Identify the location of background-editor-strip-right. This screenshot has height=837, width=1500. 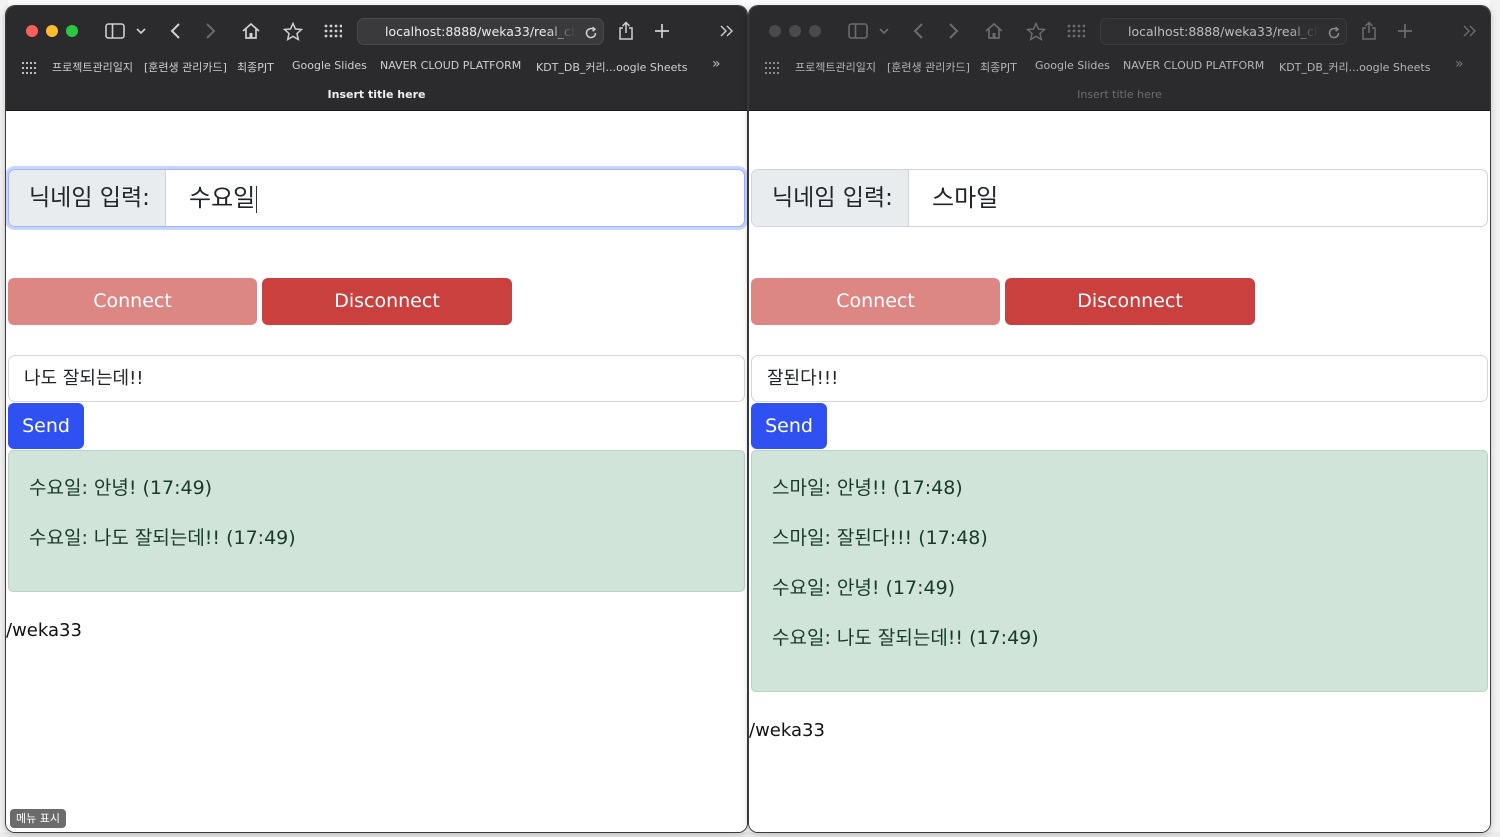
(1495, 418).